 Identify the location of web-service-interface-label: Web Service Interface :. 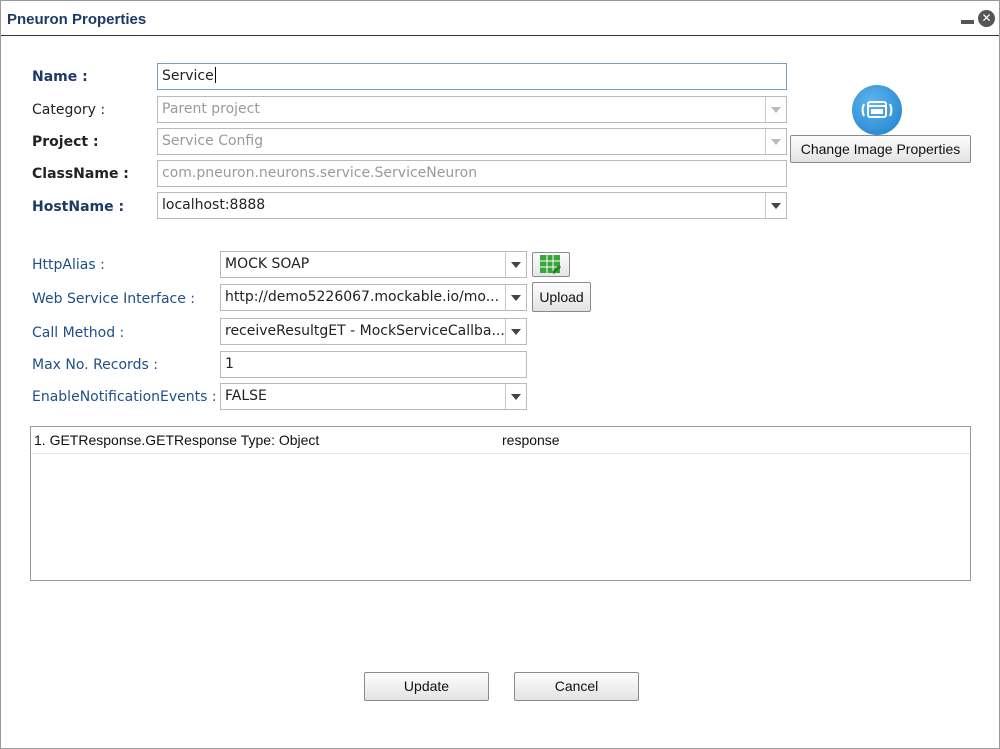
(114, 299).